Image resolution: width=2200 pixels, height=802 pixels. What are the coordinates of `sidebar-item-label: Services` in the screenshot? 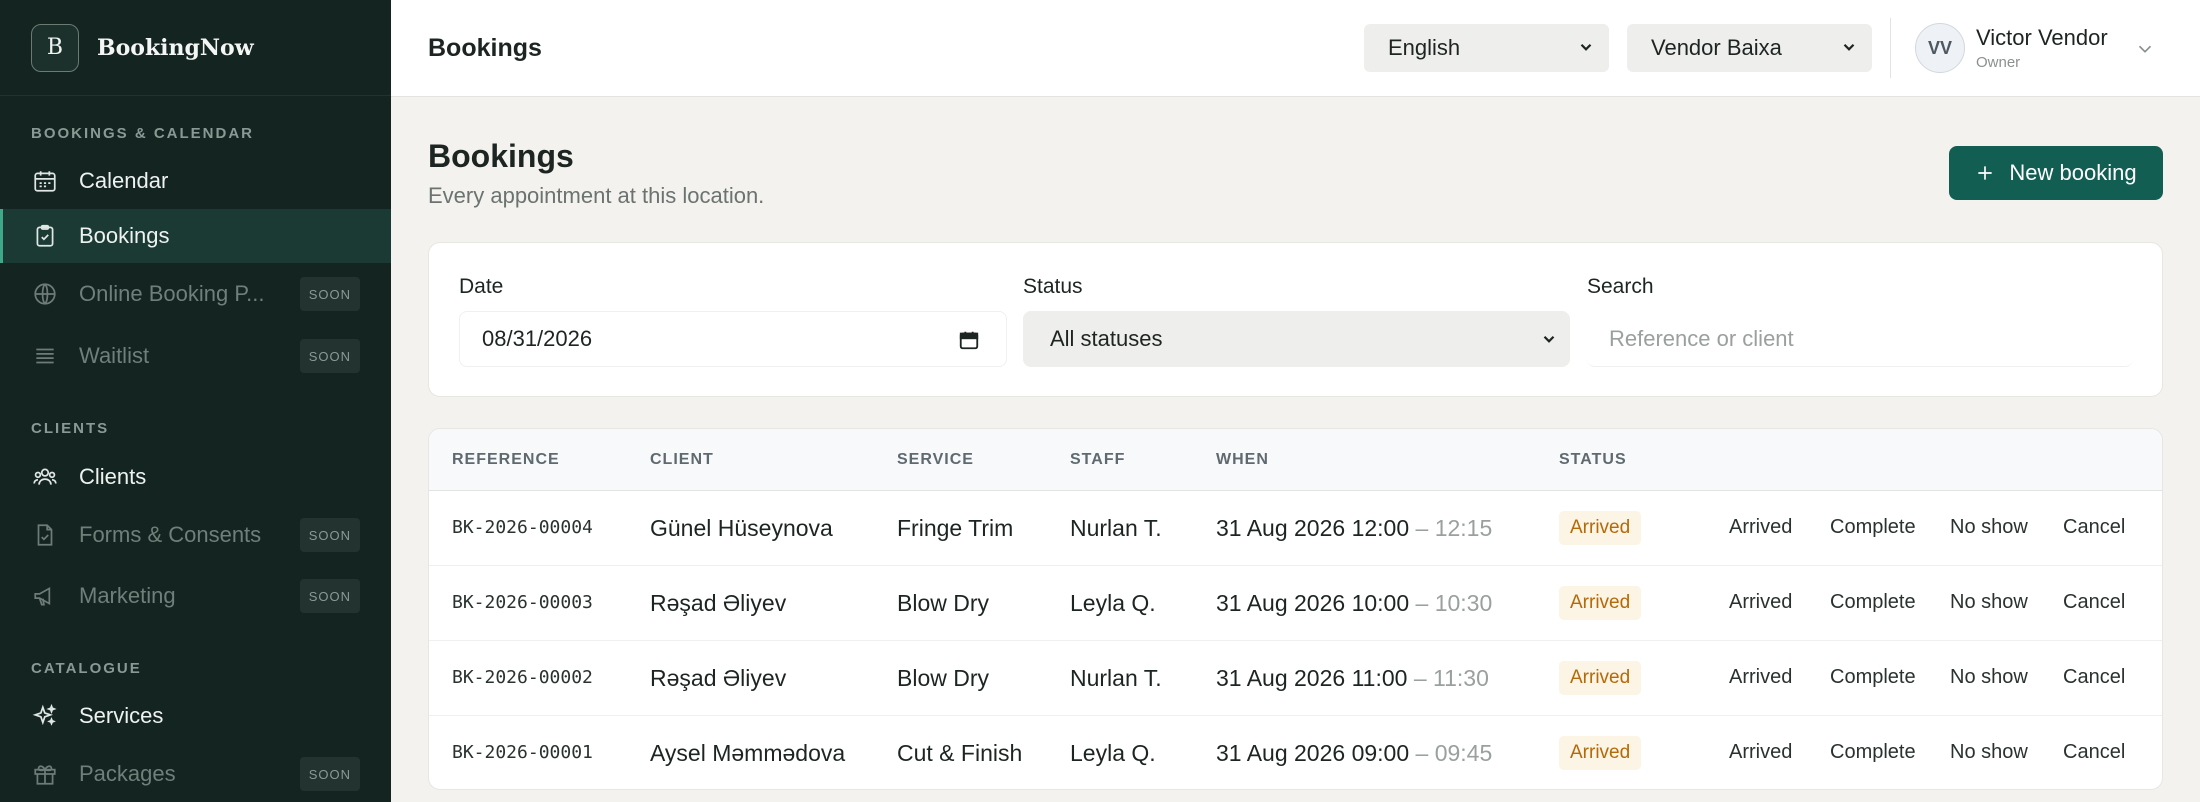 It's located at (121, 715).